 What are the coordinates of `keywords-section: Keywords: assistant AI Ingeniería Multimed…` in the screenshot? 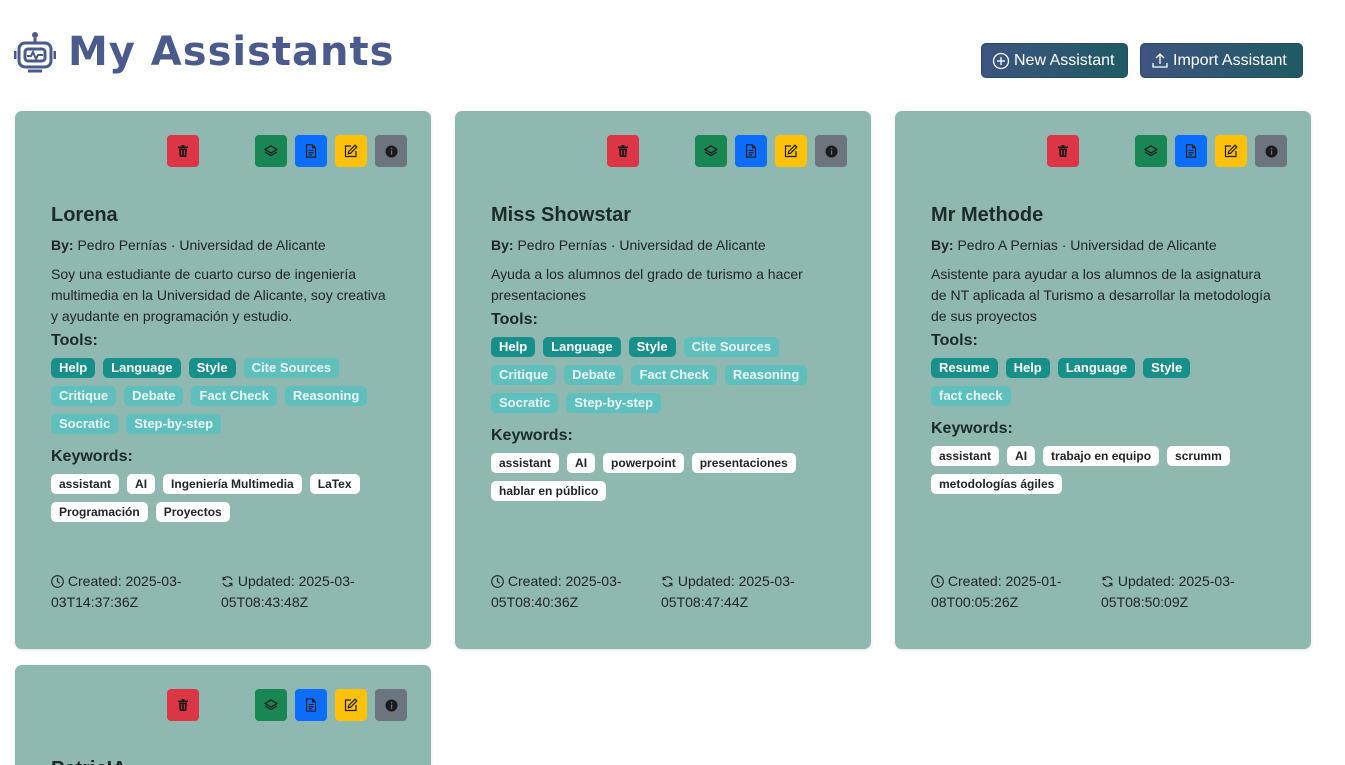 It's located at (221, 484).